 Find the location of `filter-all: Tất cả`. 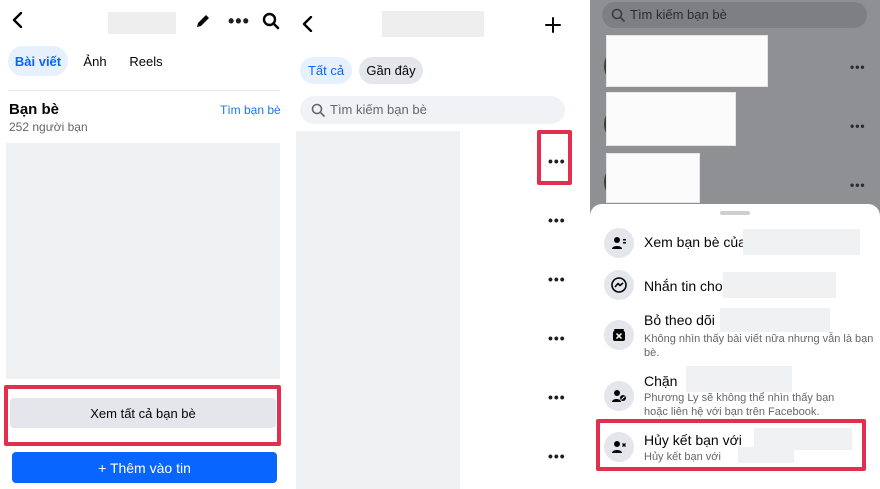

filter-all: Tất cả is located at coordinates (326, 70).